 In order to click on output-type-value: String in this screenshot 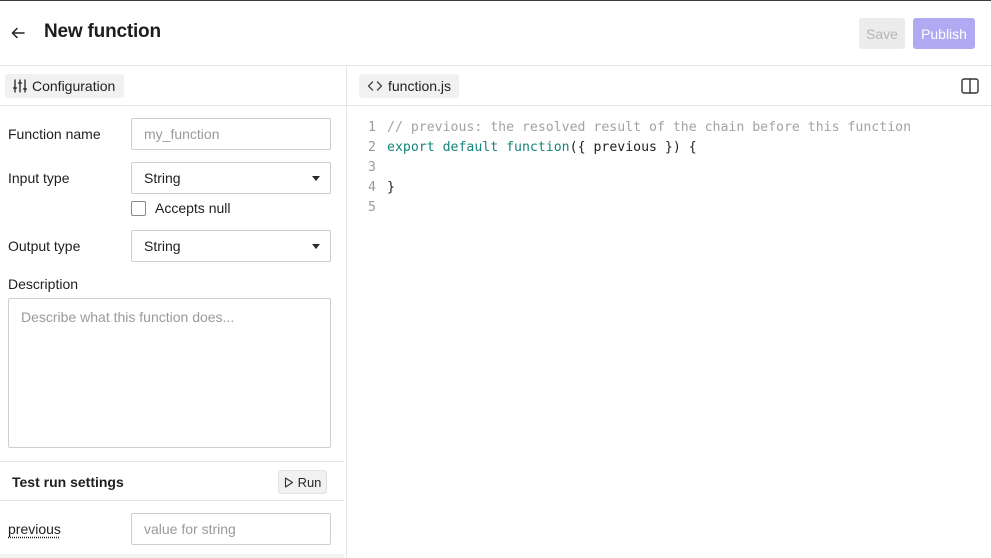, I will do `click(162, 246)`.